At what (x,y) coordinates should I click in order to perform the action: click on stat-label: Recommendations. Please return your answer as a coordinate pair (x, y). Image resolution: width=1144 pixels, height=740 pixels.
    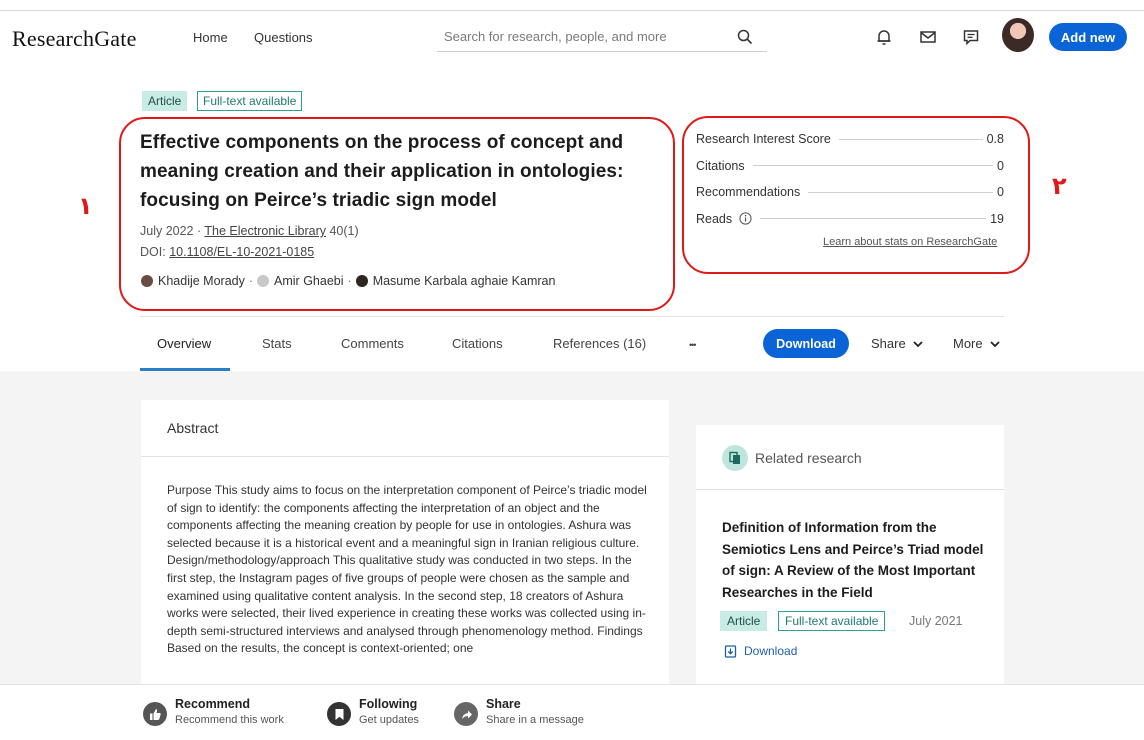
    Looking at the image, I should click on (750, 192).